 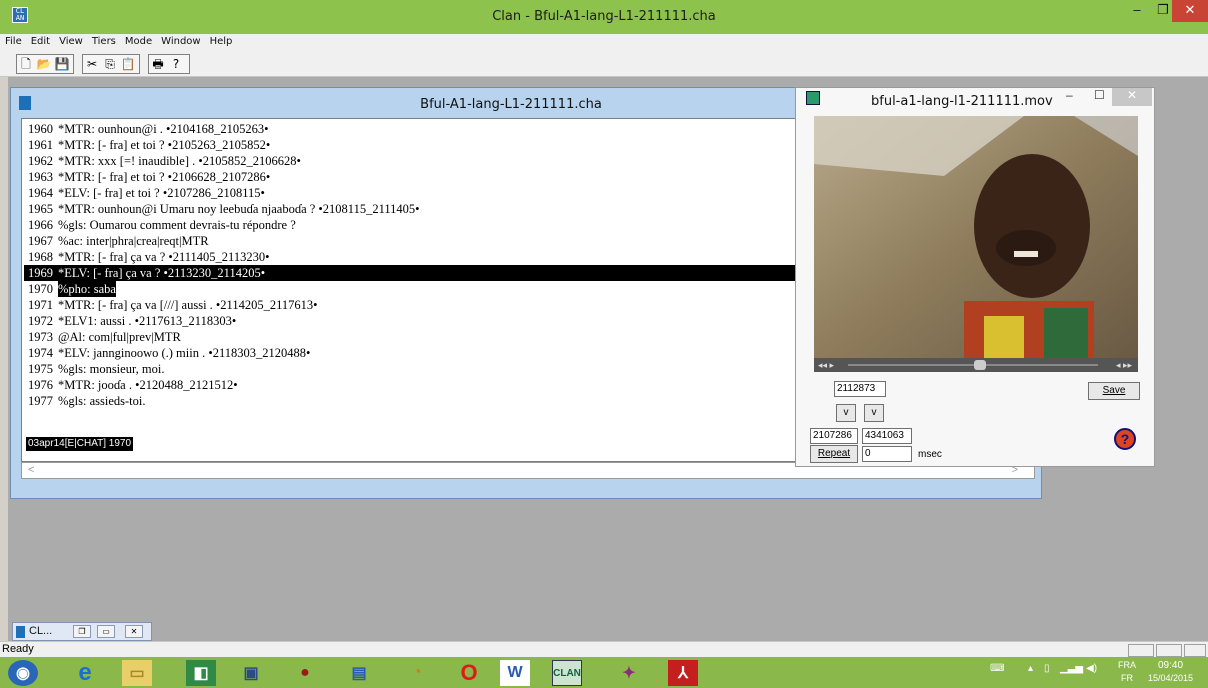 What do you see at coordinates (1132, 97) in the screenshot?
I see `movie-close-button: ✕` at bounding box center [1132, 97].